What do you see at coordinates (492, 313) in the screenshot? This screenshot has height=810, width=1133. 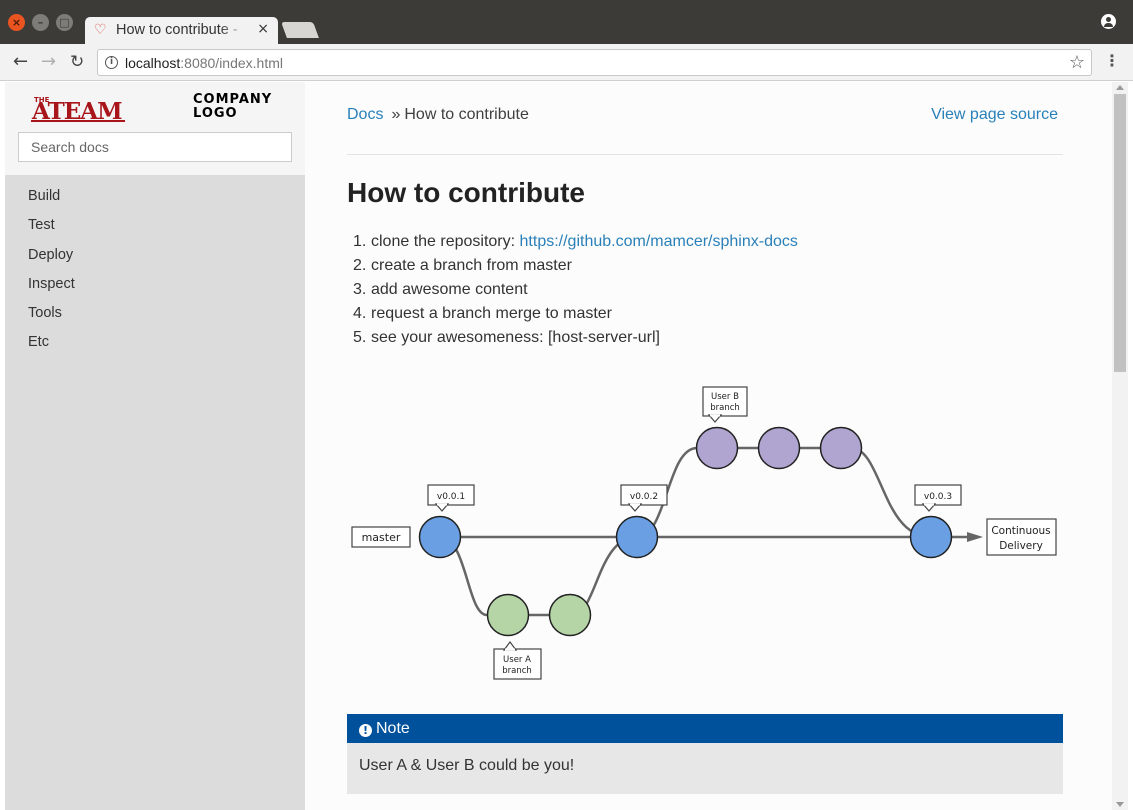 I see `step-text: request a branch merge to master` at bounding box center [492, 313].